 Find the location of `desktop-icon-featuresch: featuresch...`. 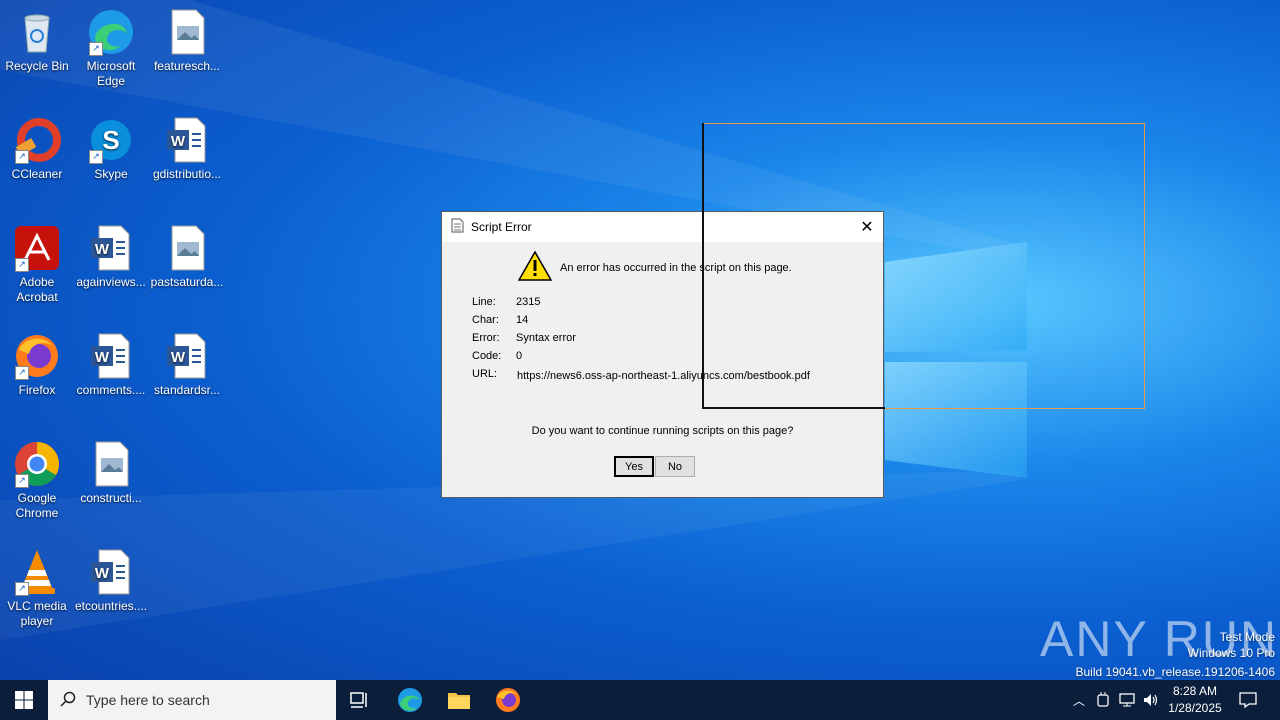

desktop-icon-featuresch: featuresch... is located at coordinates (187, 41).